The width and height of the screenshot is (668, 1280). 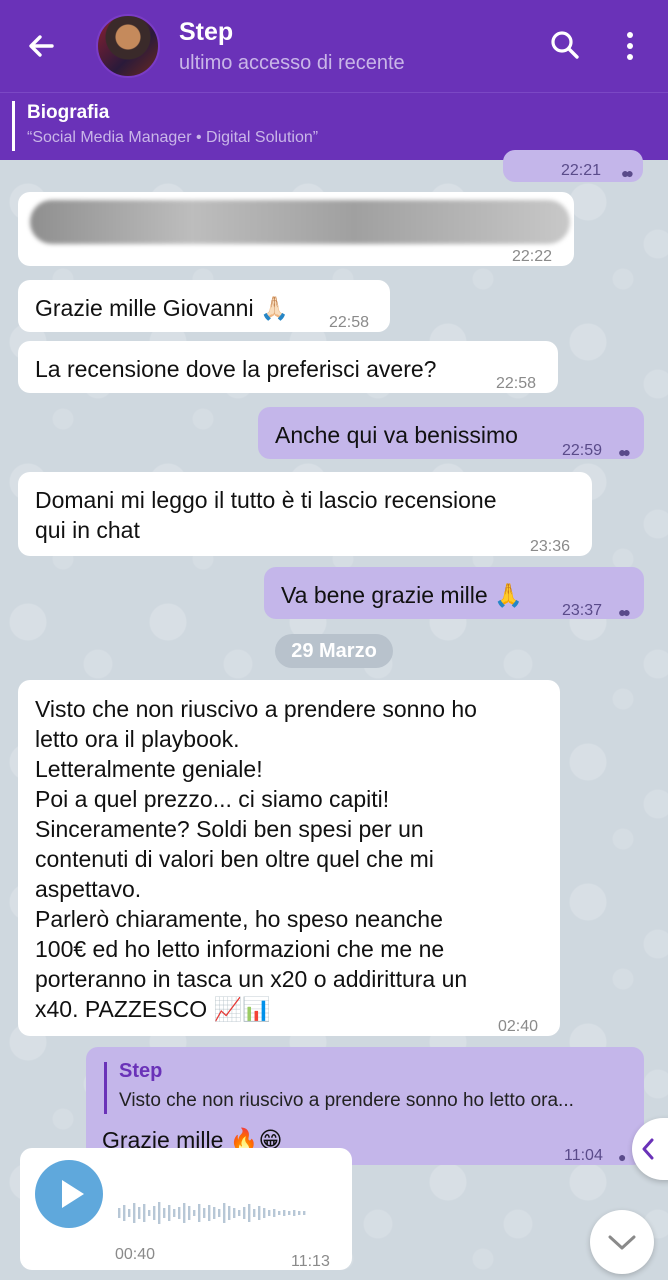 What do you see at coordinates (581, 170) in the screenshot?
I see `message-time: 22:21` at bounding box center [581, 170].